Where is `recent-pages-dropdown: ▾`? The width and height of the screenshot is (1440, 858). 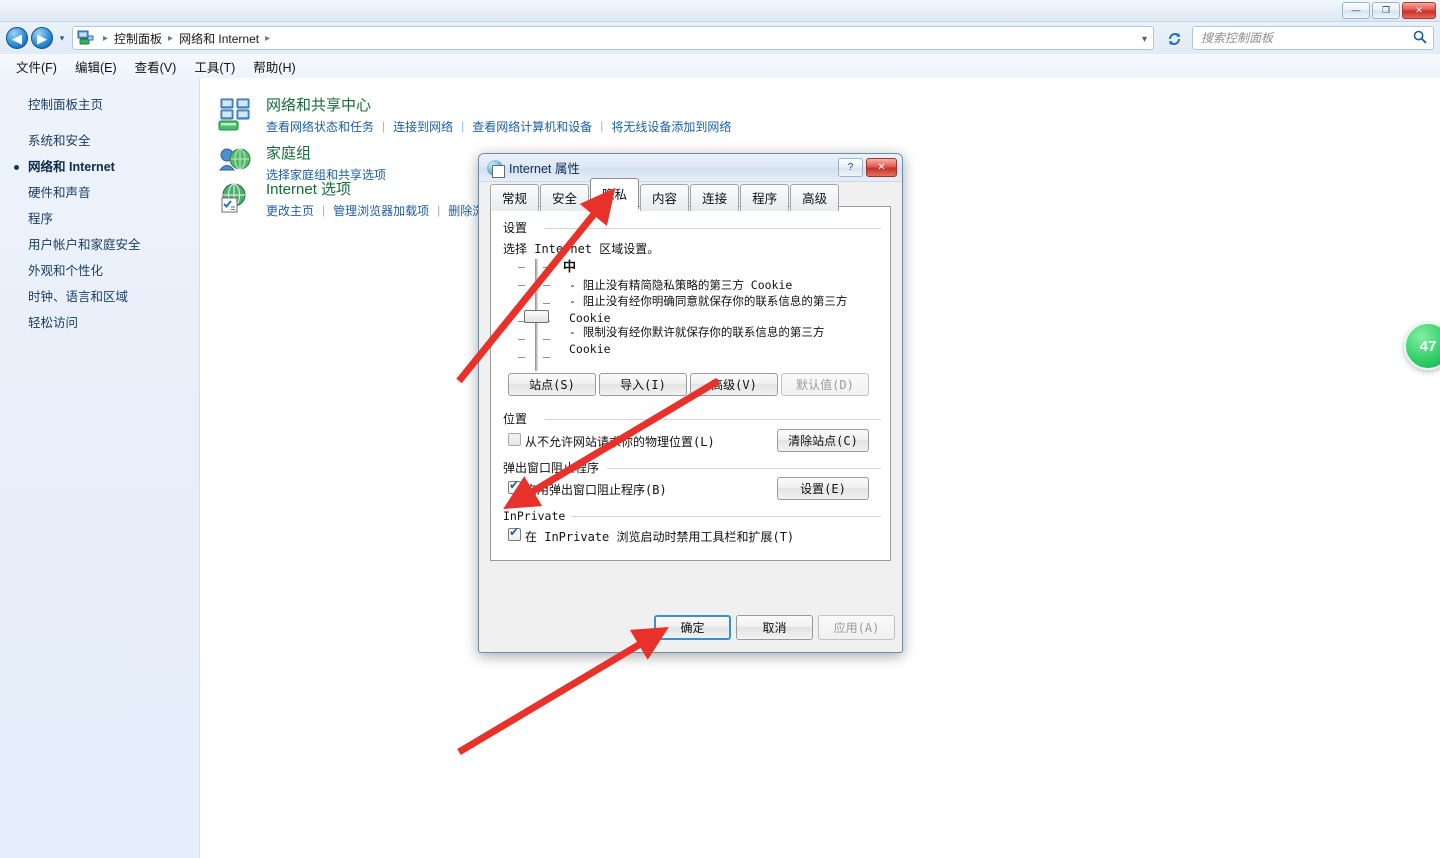 recent-pages-dropdown: ▾ is located at coordinates (62, 38).